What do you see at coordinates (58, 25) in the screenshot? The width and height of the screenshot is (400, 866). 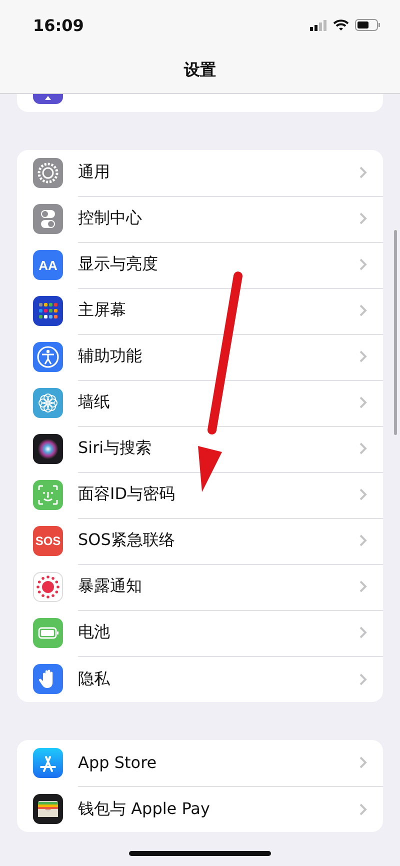 I see `status-time: 16:09` at bounding box center [58, 25].